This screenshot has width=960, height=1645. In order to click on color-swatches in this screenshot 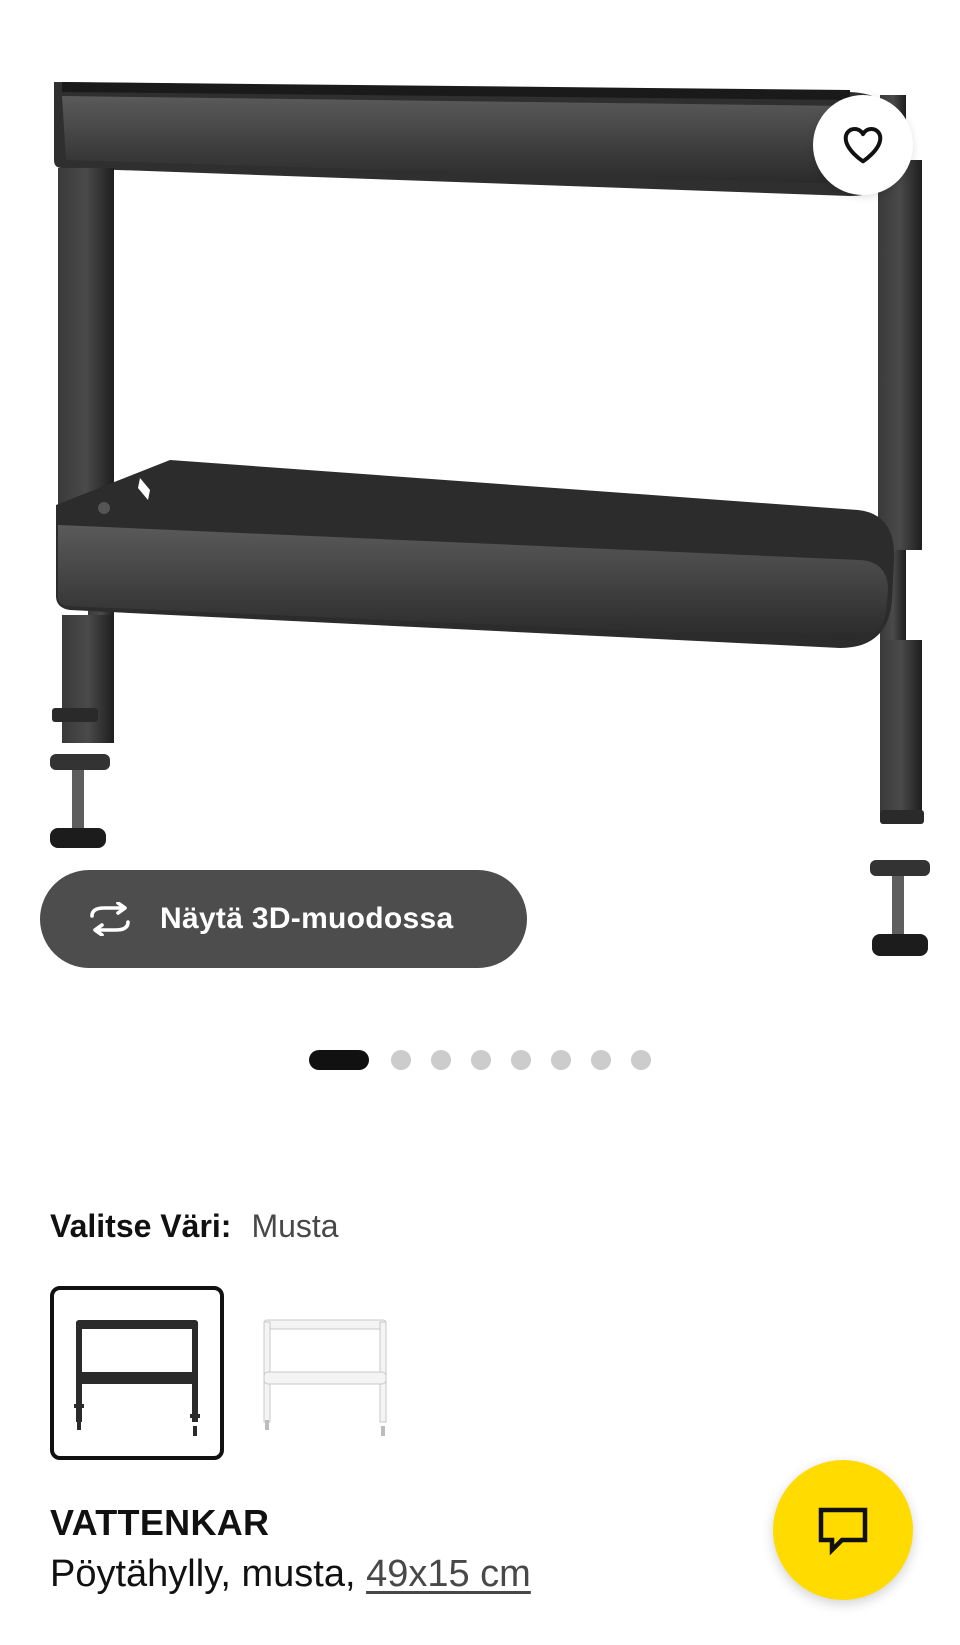, I will do `click(238, 1373)`.